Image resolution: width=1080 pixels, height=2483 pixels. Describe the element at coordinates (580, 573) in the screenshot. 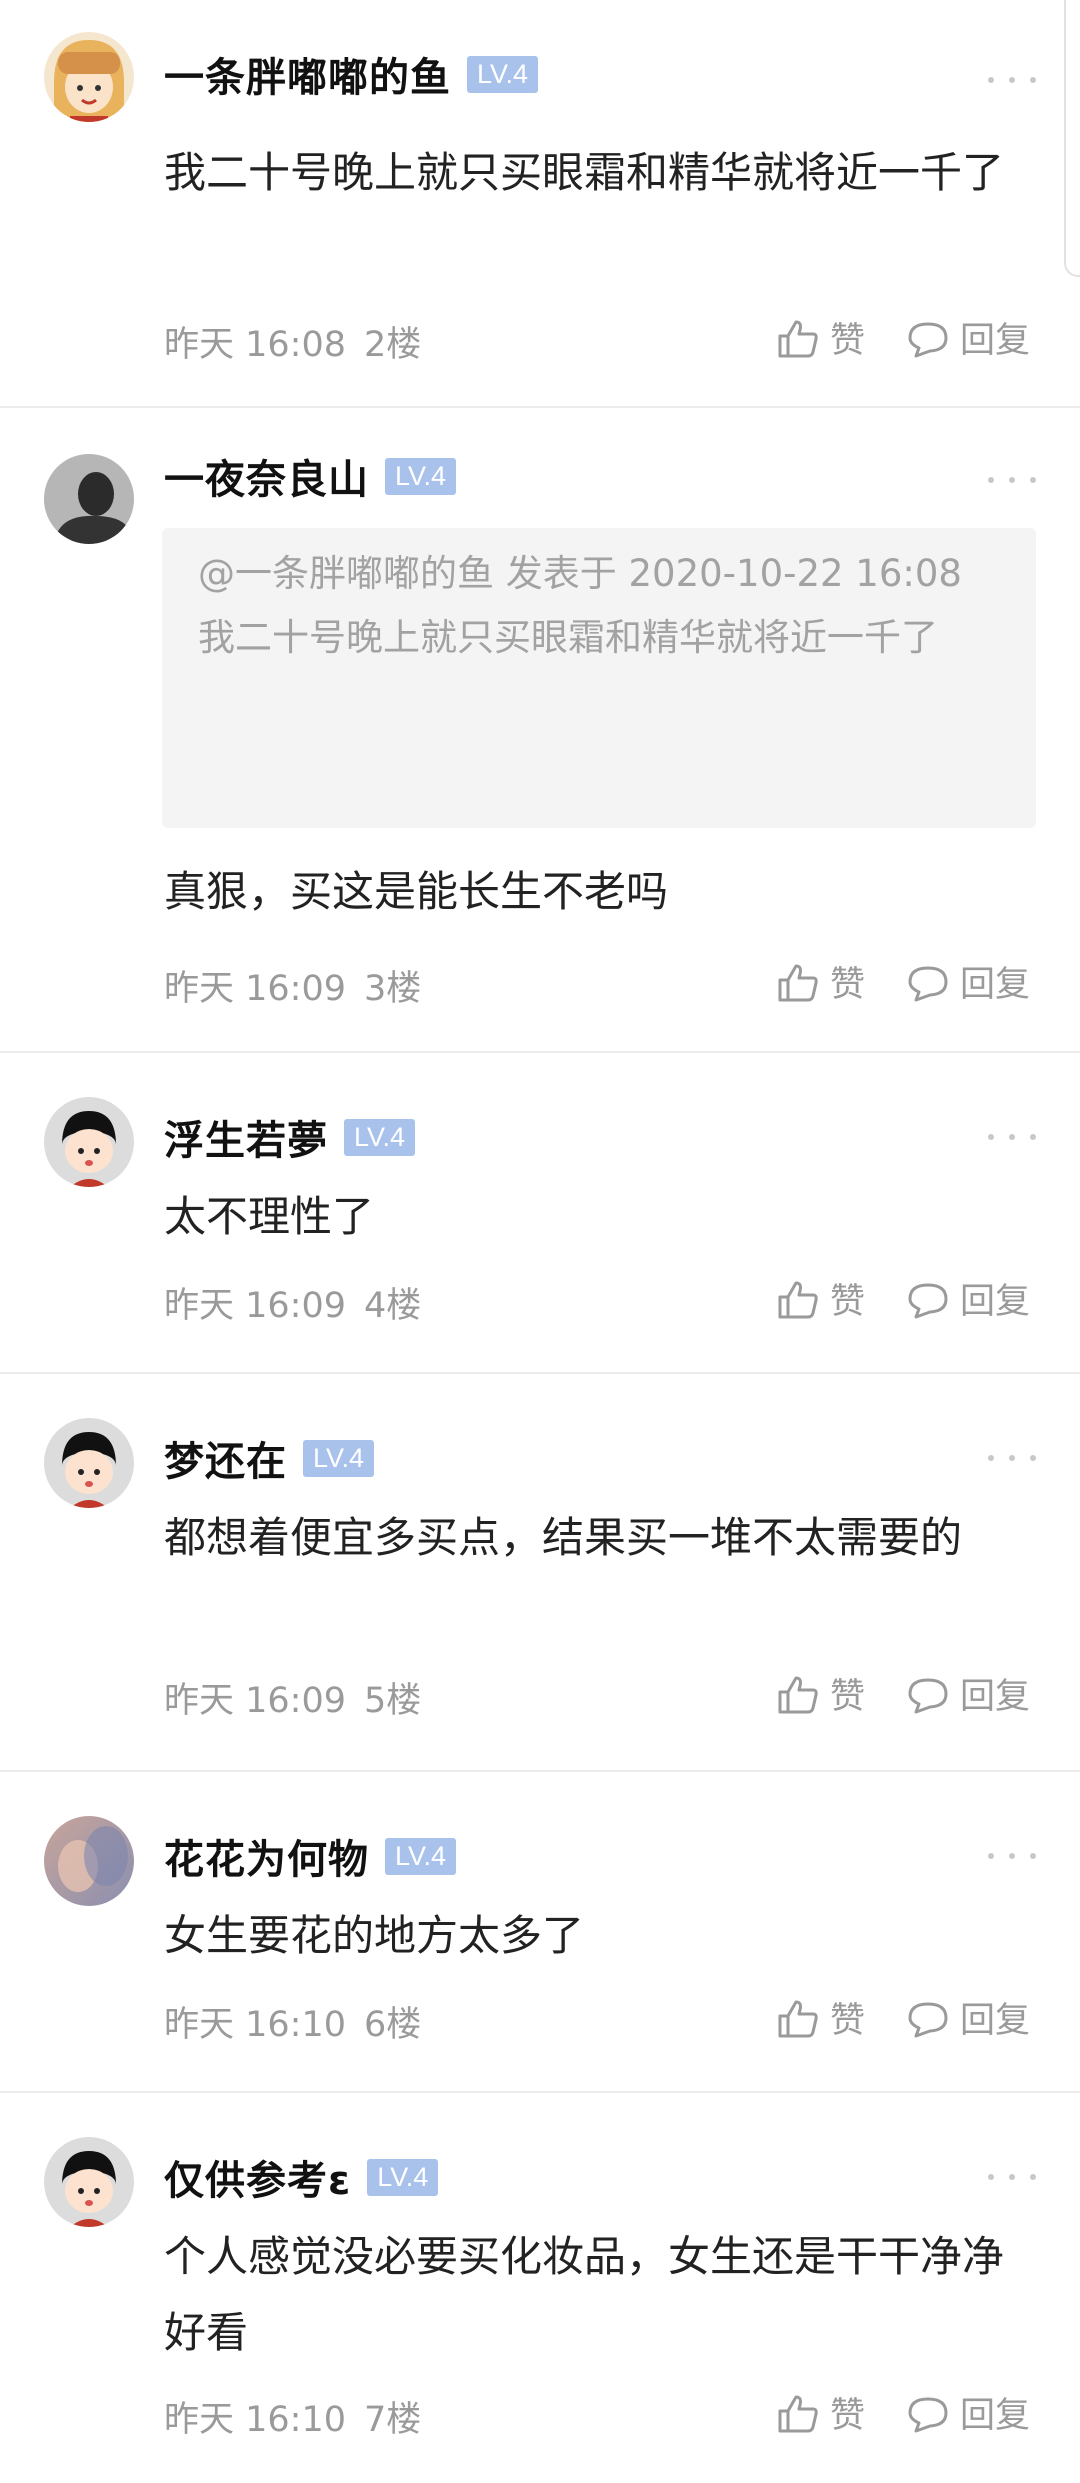

I see `quote-header: @一条胖嘟嘟的鱼 发表于 2020-10-22 16:08` at that location.